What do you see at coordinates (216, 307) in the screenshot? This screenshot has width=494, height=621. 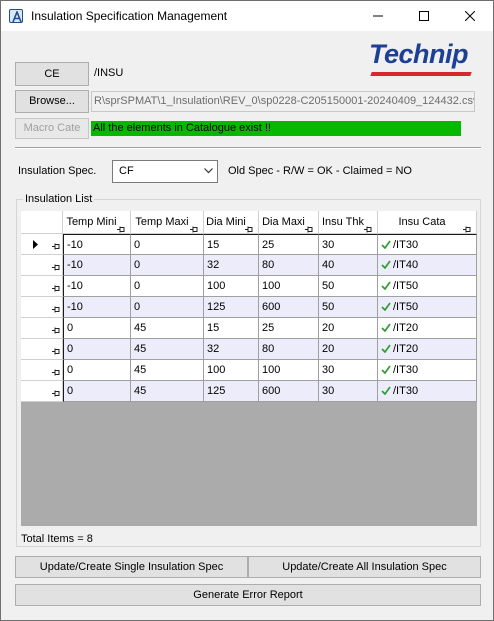 I see `cell-value: 125` at bounding box center [216, 307].